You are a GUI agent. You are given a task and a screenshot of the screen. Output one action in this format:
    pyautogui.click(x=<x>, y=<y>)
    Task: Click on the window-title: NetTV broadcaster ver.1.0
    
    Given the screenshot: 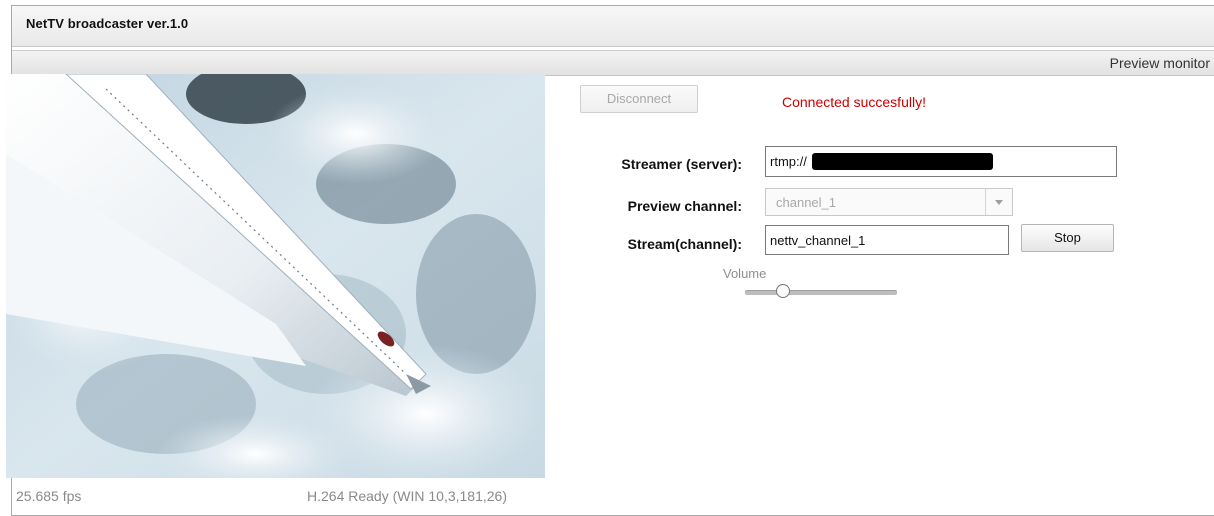 What is the action you would take?
    pyautogui.click(x=107, y=23)
    